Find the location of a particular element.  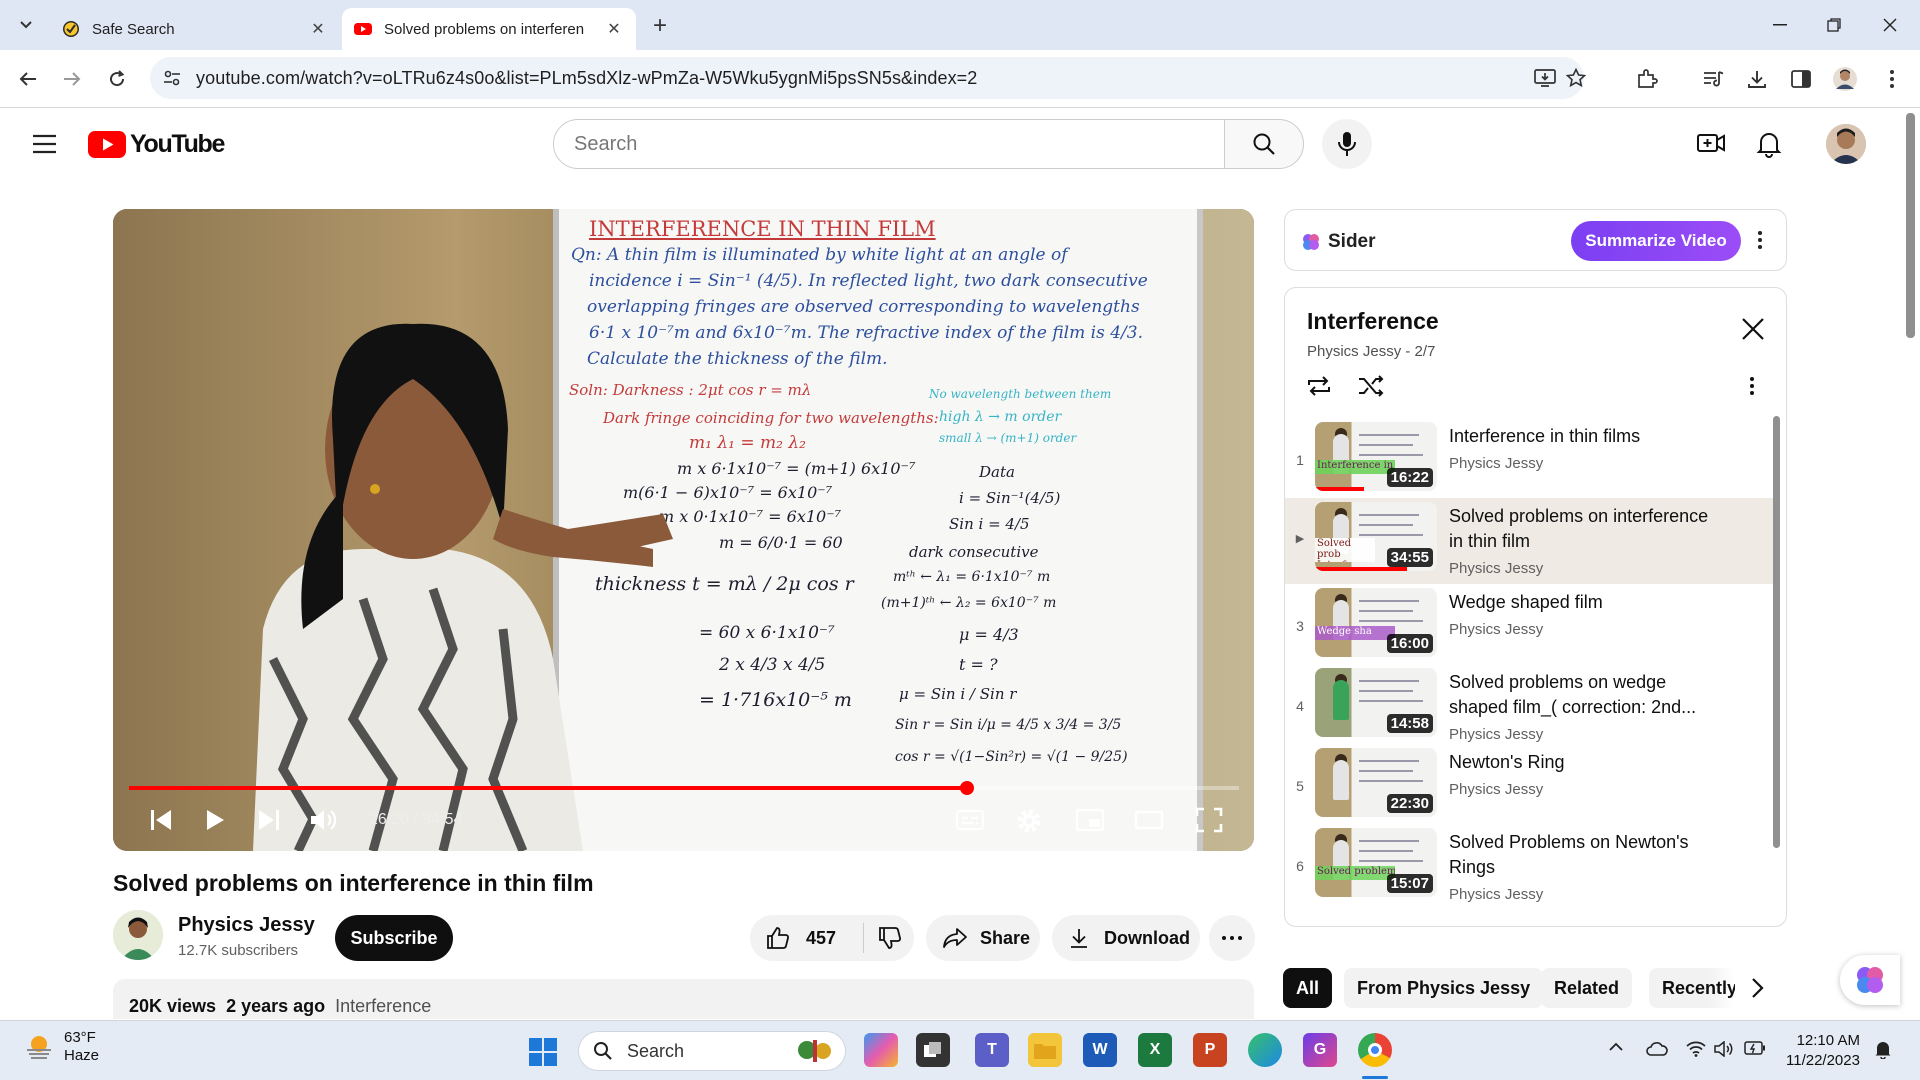

taskbar-search: Search is located at coordinates (712, 1051).